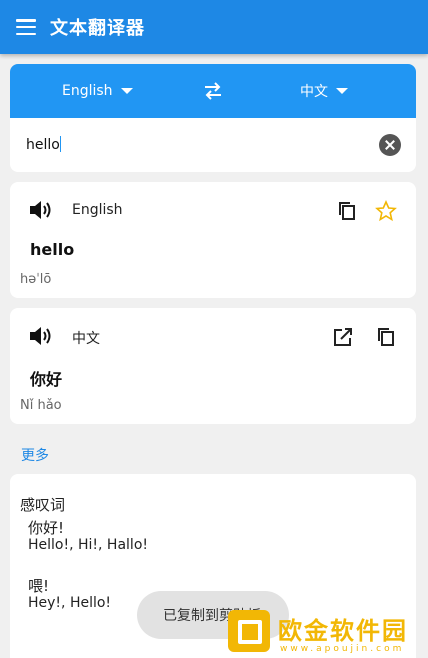 This screenshot has height=658, width=428. I want to click on definition-word: 喂!, so click(39, 586).